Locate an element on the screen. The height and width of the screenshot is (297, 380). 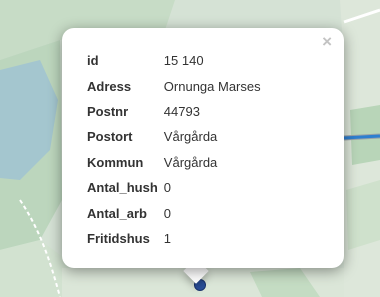
attribute-key: Kommun is located at coordinates (115, 162).